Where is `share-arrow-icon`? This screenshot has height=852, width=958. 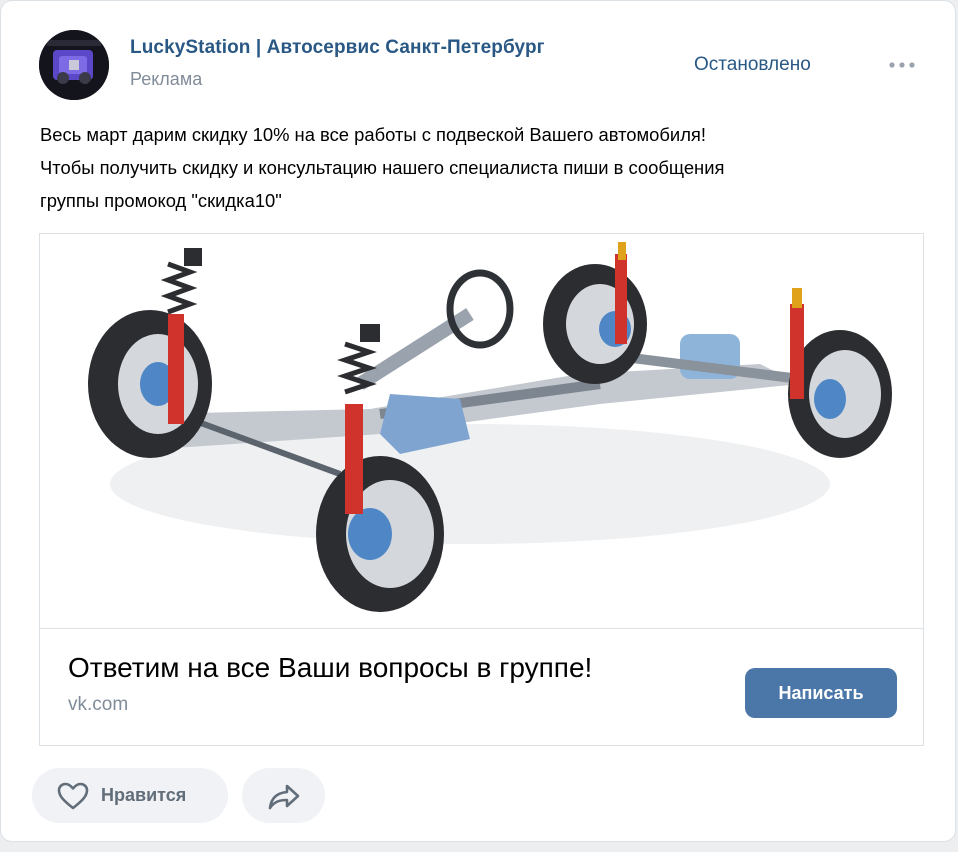
share-arrow-icon is located at coordinates (283, 796).